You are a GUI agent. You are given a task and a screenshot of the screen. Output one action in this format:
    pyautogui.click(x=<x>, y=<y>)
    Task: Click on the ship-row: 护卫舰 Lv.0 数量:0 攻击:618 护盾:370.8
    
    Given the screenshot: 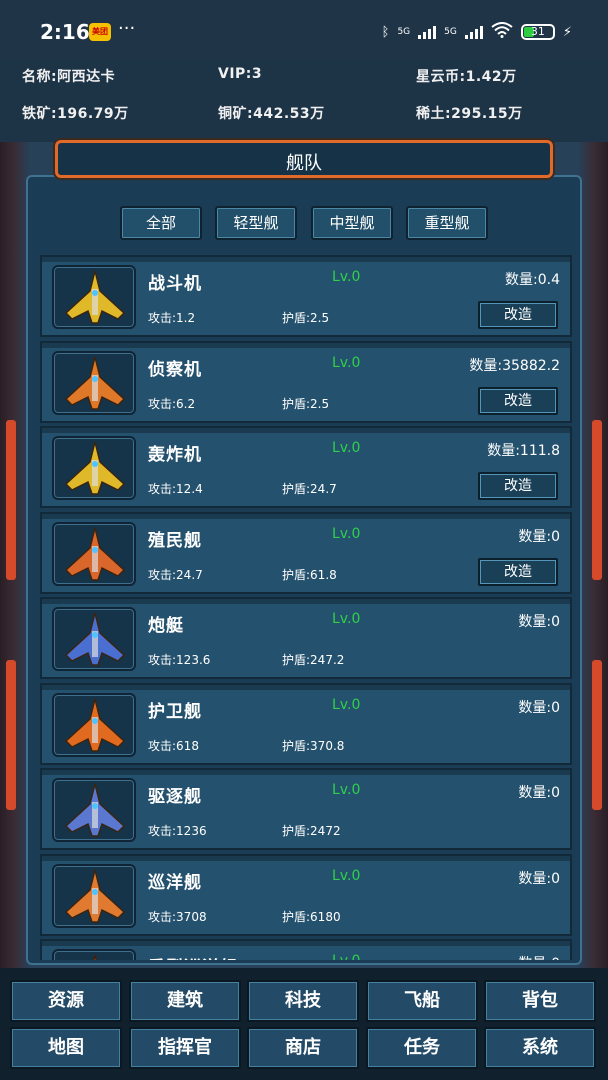 What is the action you would take?
    pyautogui.click(x=306, y=723)
    